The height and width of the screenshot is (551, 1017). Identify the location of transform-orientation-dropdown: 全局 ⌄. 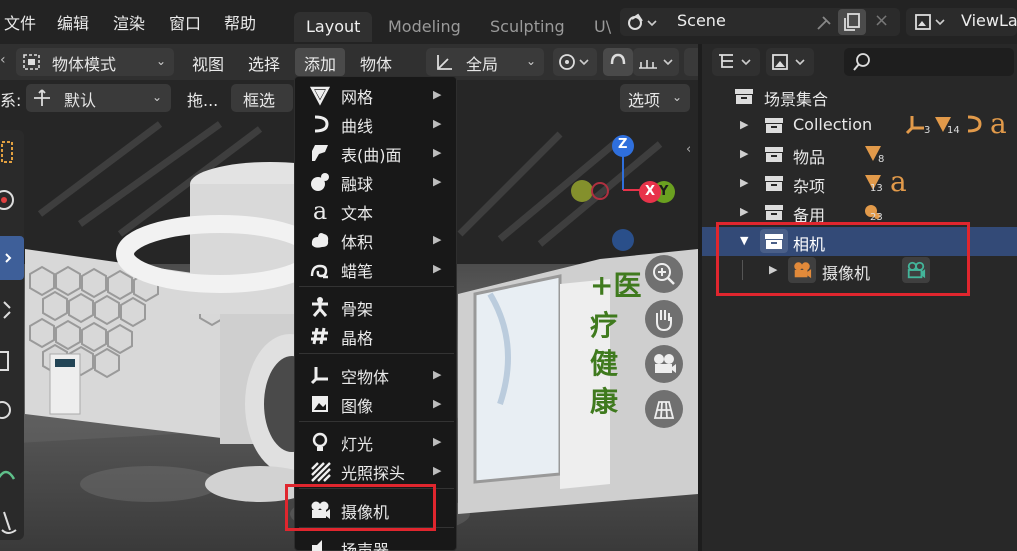
(485, 62).